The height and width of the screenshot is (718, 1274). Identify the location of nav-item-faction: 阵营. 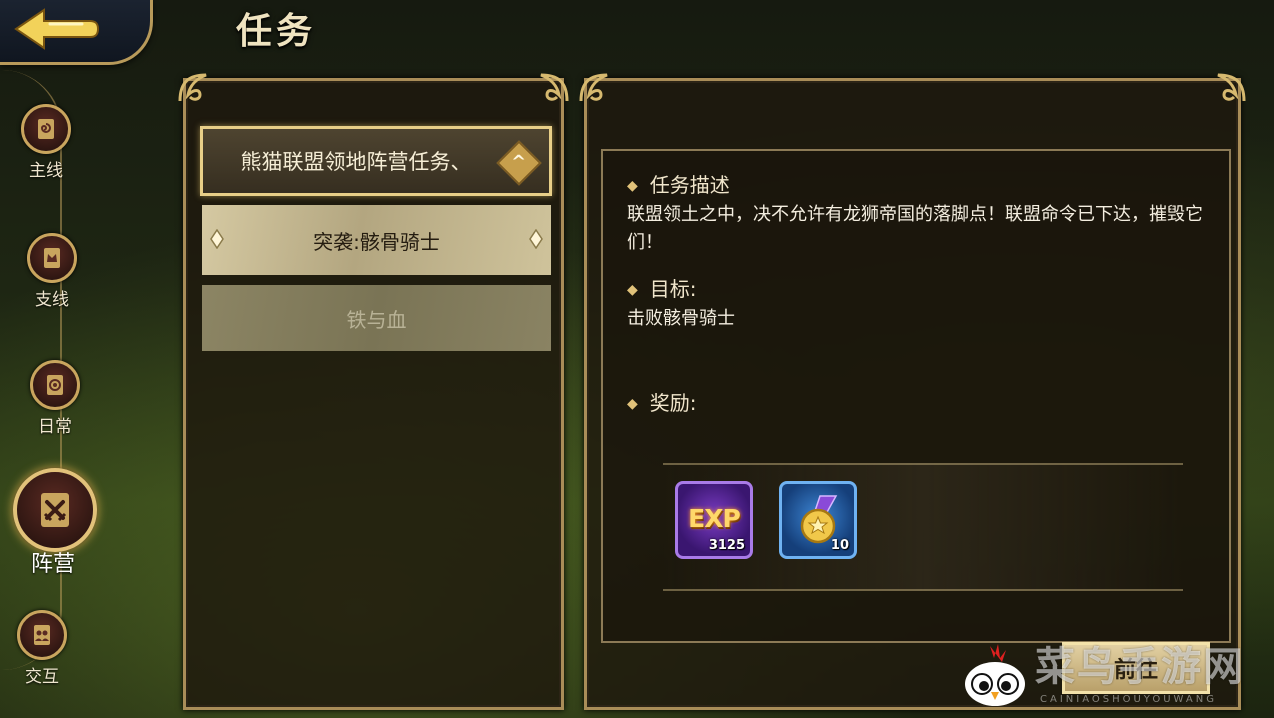
(55, 523).